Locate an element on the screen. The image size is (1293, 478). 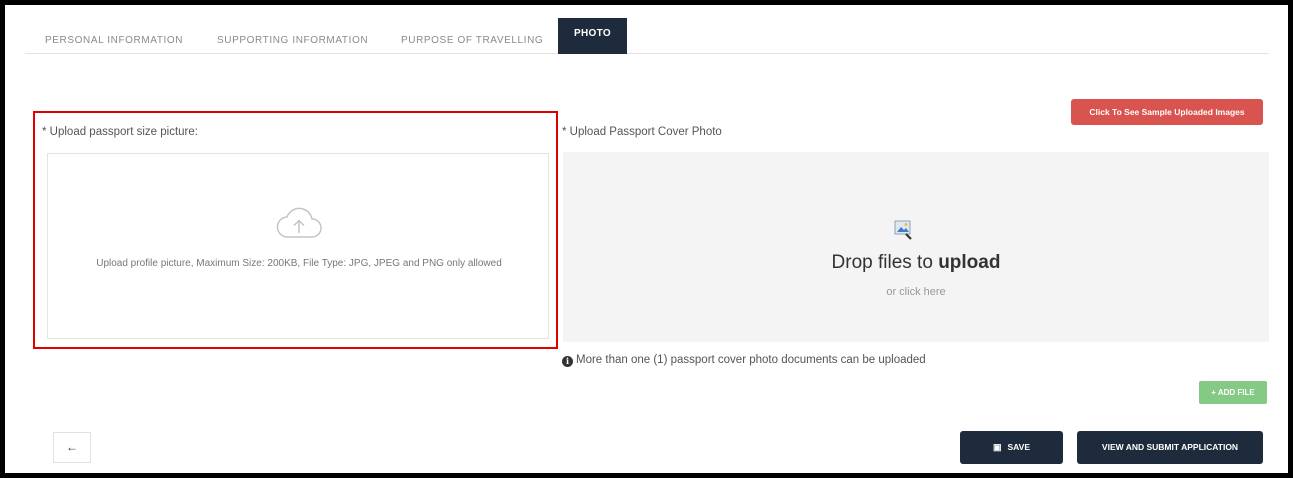
info-icon: i is located at coordinates (567, 361).